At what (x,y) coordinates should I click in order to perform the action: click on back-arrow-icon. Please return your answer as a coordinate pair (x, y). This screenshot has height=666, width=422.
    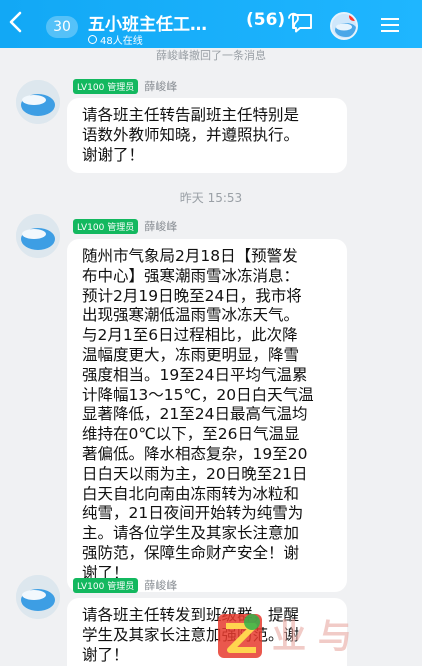
    Looking at the image, I should click on (16, 22).